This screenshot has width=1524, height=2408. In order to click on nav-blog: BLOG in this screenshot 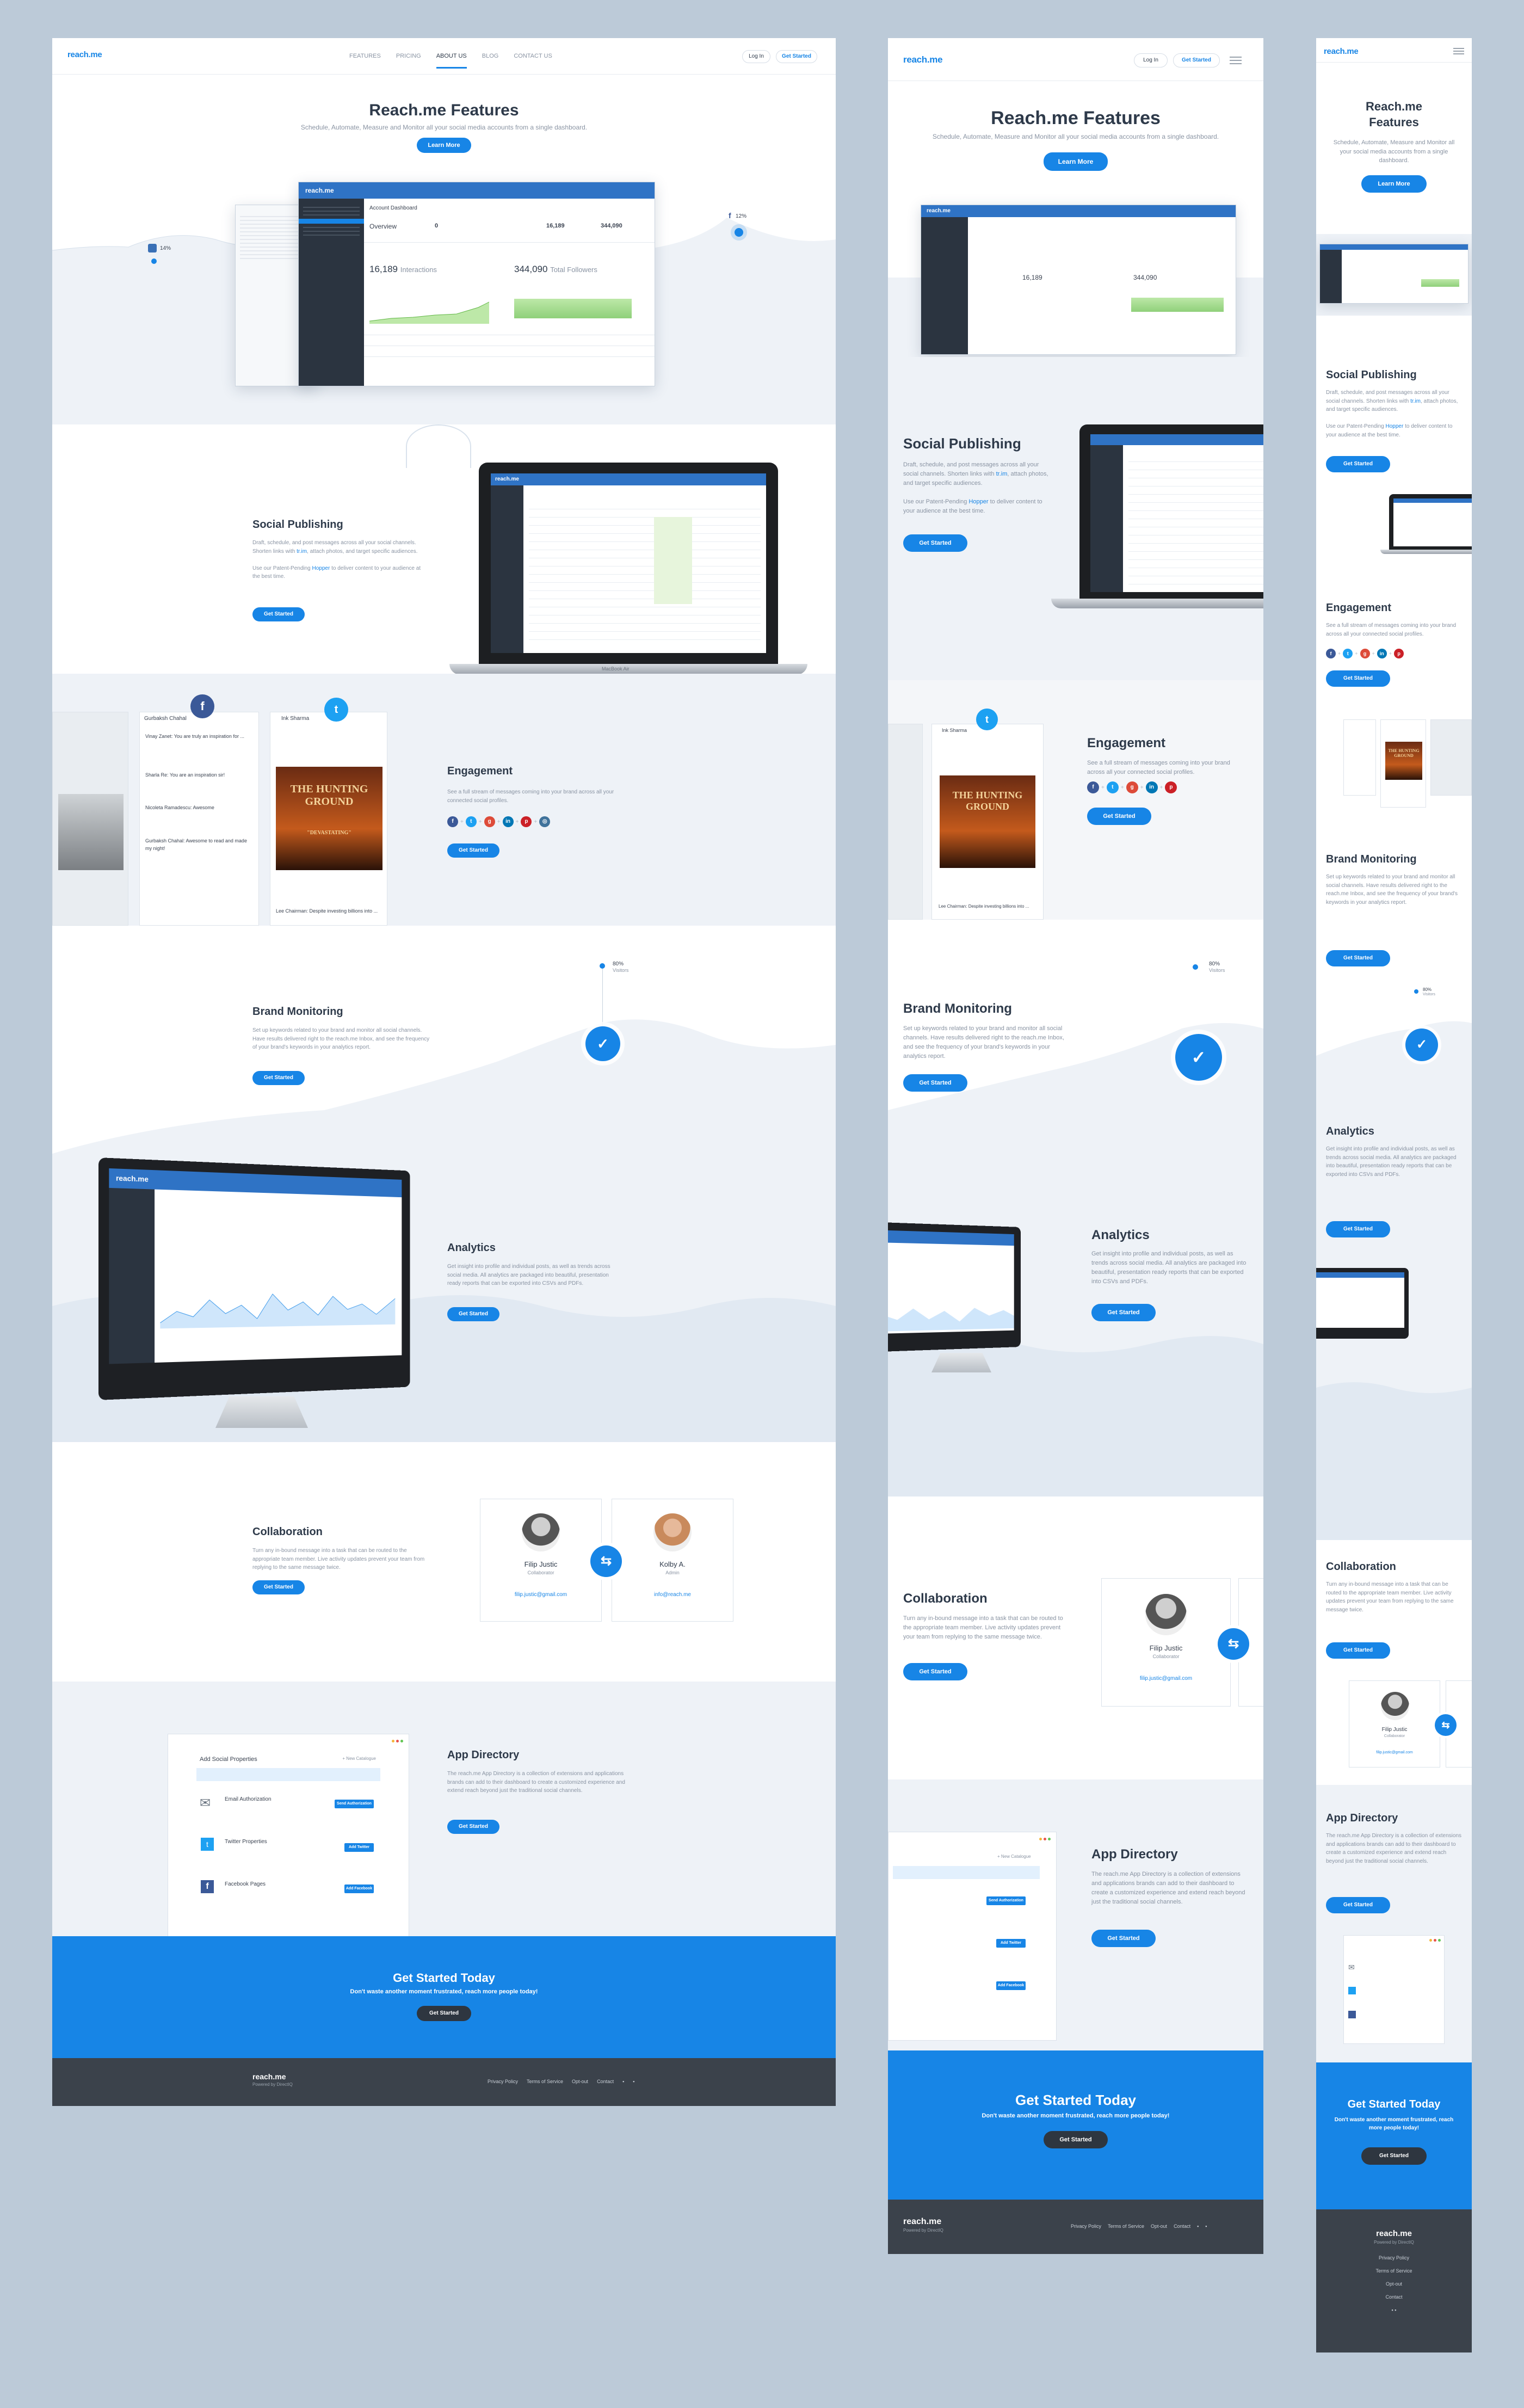, I will do `click(490, 61)`.